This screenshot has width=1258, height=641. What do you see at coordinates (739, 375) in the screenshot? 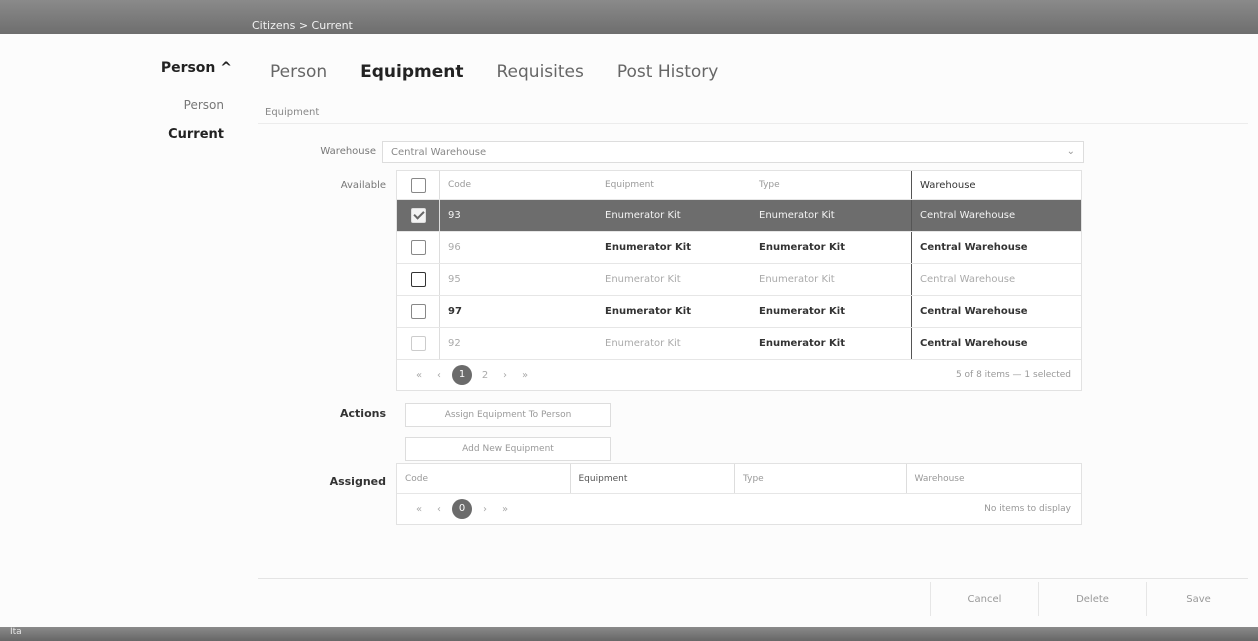
I see `available-pager: « ‹ 1 2 › » 5 of 8 items — 1 selected` at bounding box center [739, 375].